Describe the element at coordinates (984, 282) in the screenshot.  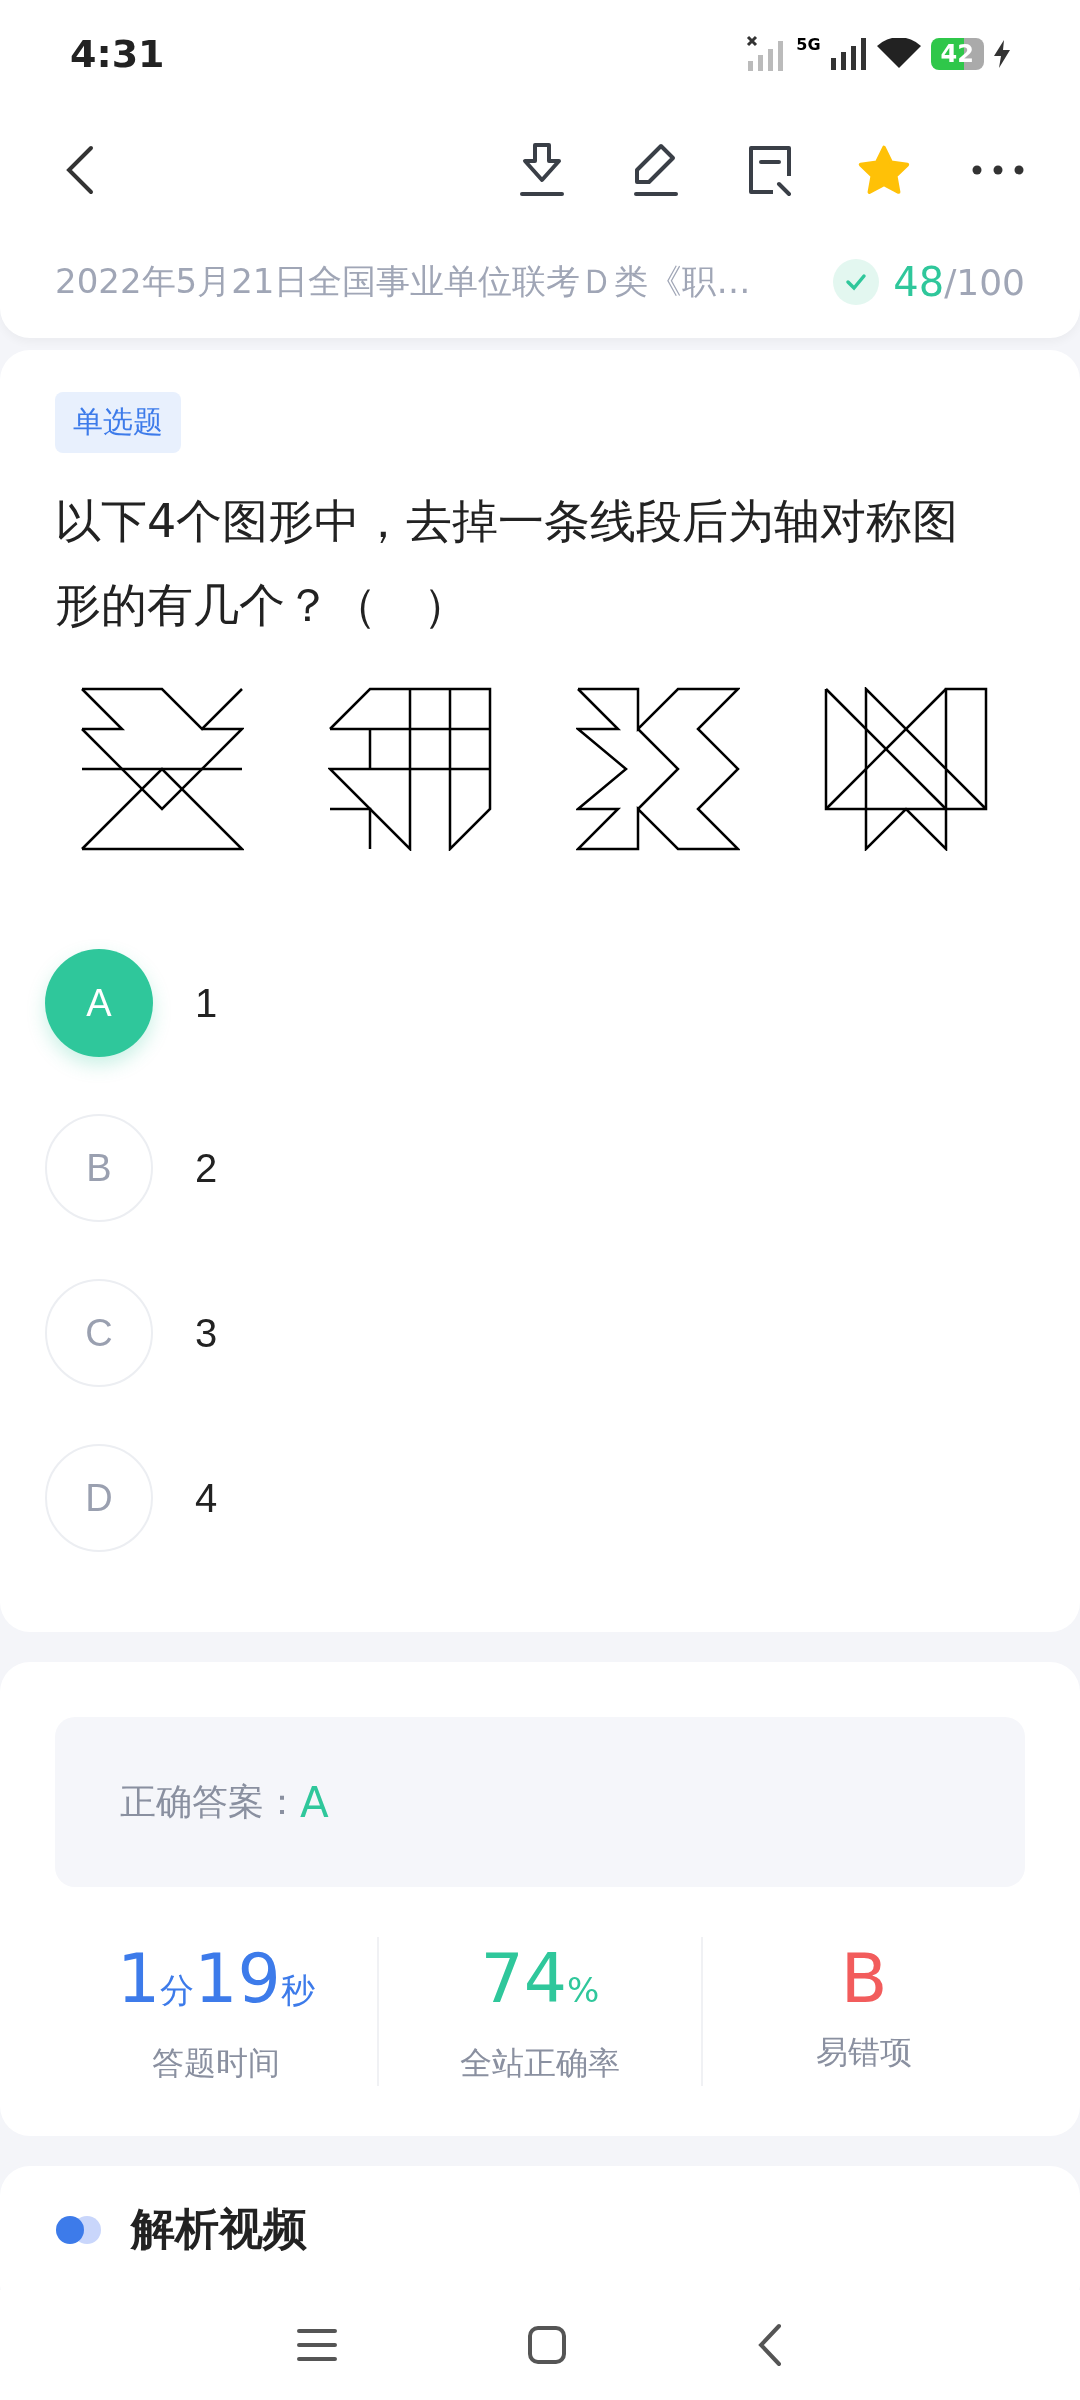
I see `score-total: /100` at that location.